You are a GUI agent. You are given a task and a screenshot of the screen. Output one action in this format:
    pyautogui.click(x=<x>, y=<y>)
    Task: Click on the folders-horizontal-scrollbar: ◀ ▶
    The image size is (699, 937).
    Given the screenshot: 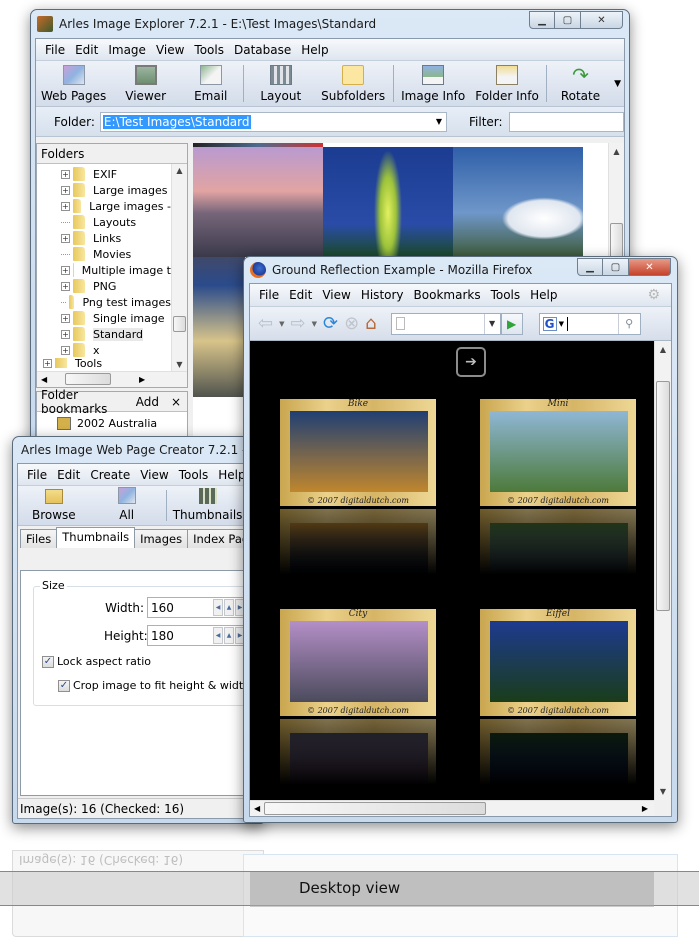 What is the action you would take?
    pyautogui.click(x=112, y=379)
    